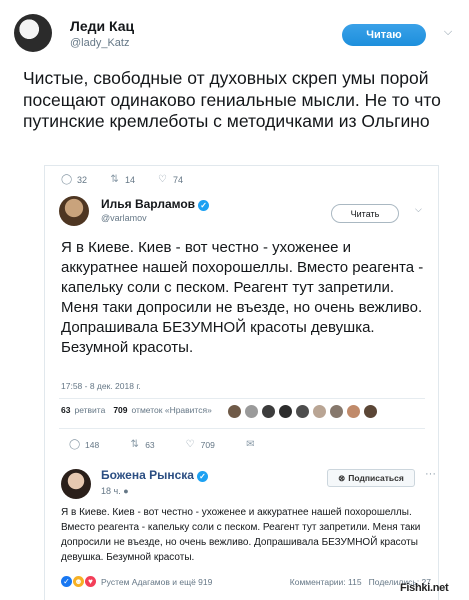 This screenshot has width=469, height=600. What do you see at coordinates (89, 410) in the screenshot?
I see `retweets-label: ретвита` at bounding box center [89, 410].